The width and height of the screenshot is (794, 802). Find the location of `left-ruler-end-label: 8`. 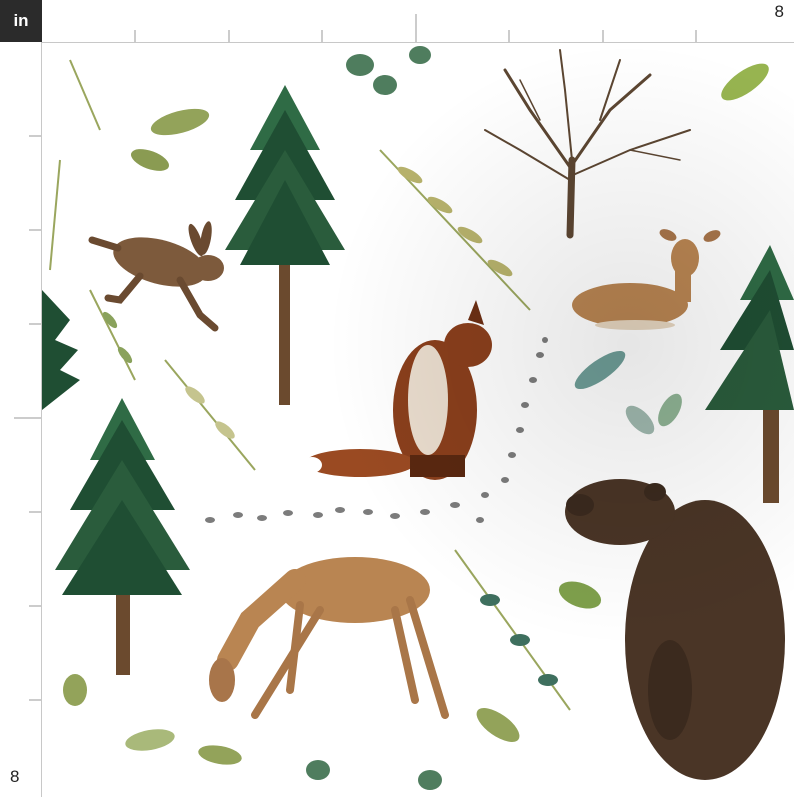

left-ruler-end-label: 8 is located at coordinates (15, 776).